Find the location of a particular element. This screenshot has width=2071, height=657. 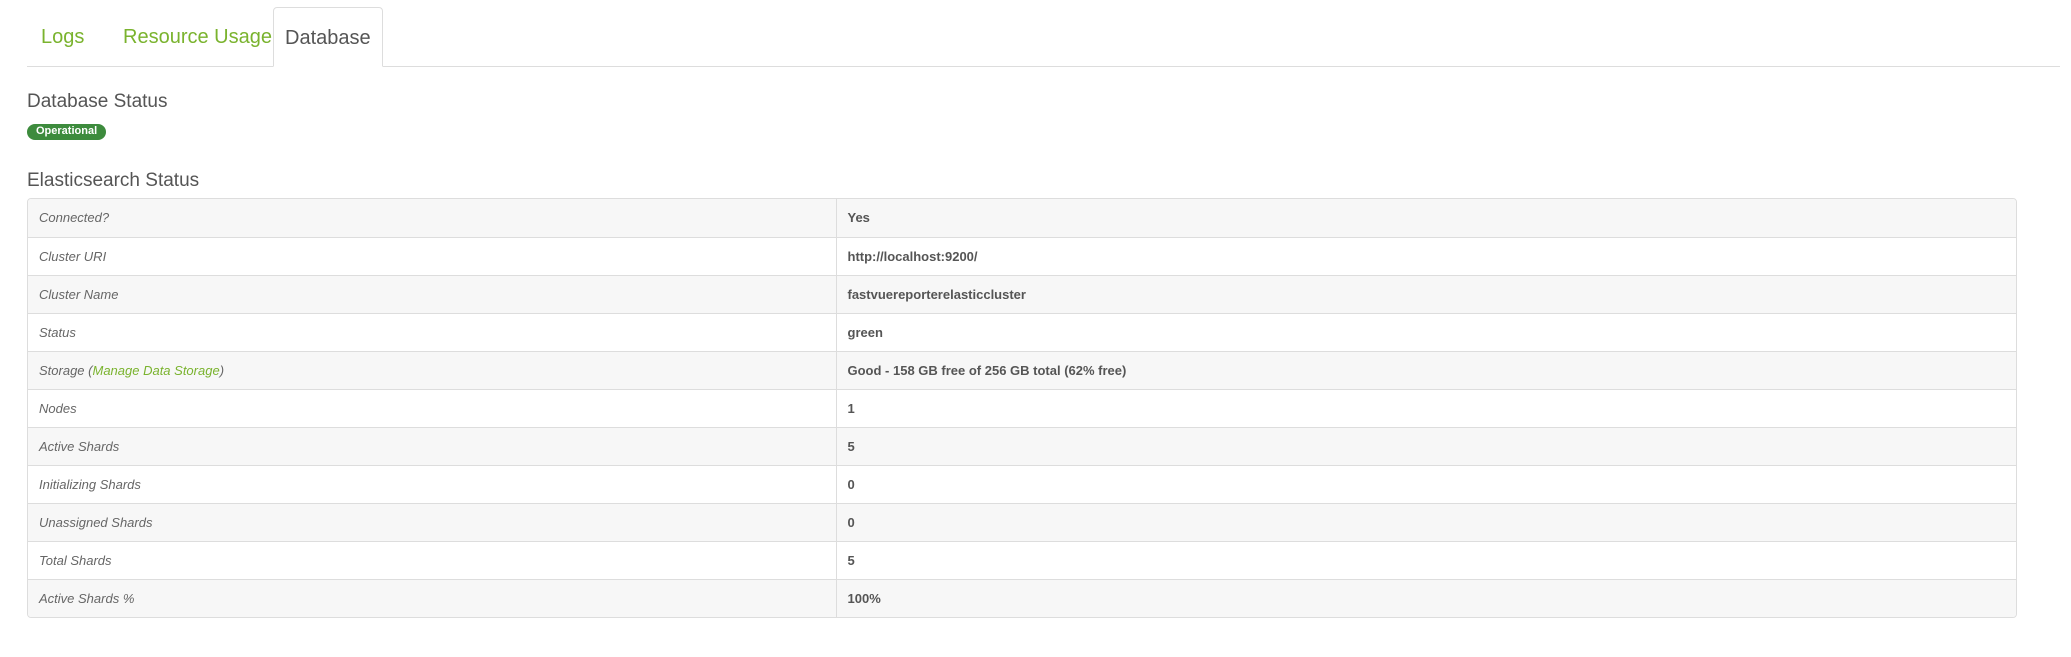

table-row: Unassigned Shards 0 is located at coordinates (1022, 521).